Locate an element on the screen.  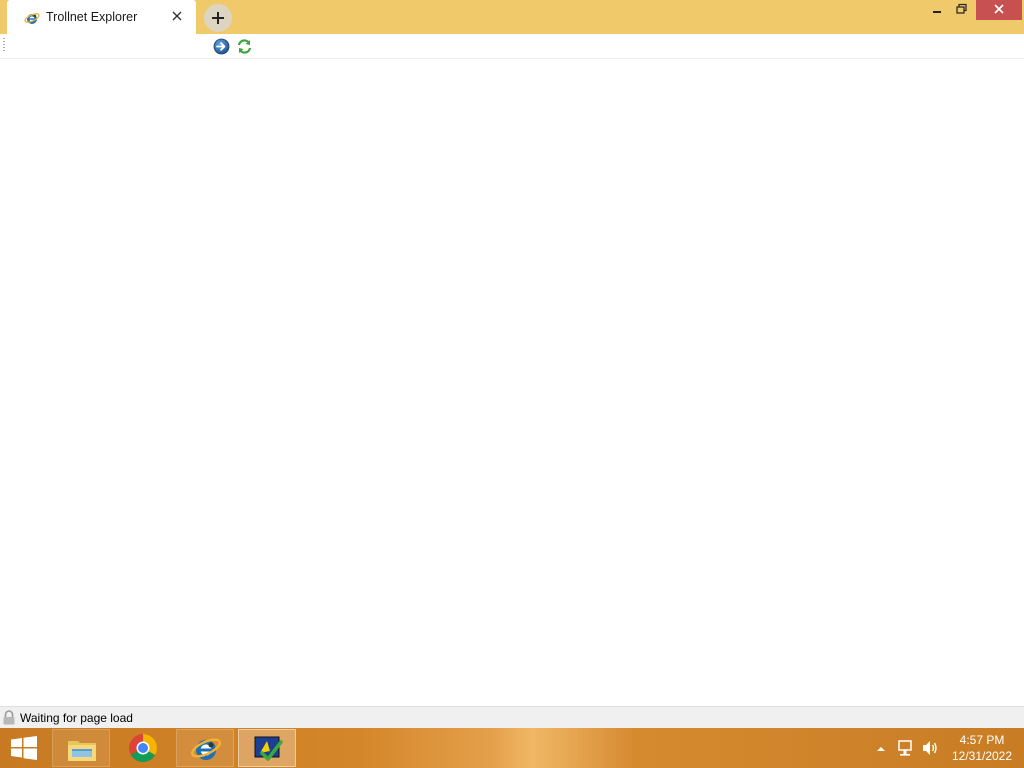
minimize-button is located at coordinates (937, 10).